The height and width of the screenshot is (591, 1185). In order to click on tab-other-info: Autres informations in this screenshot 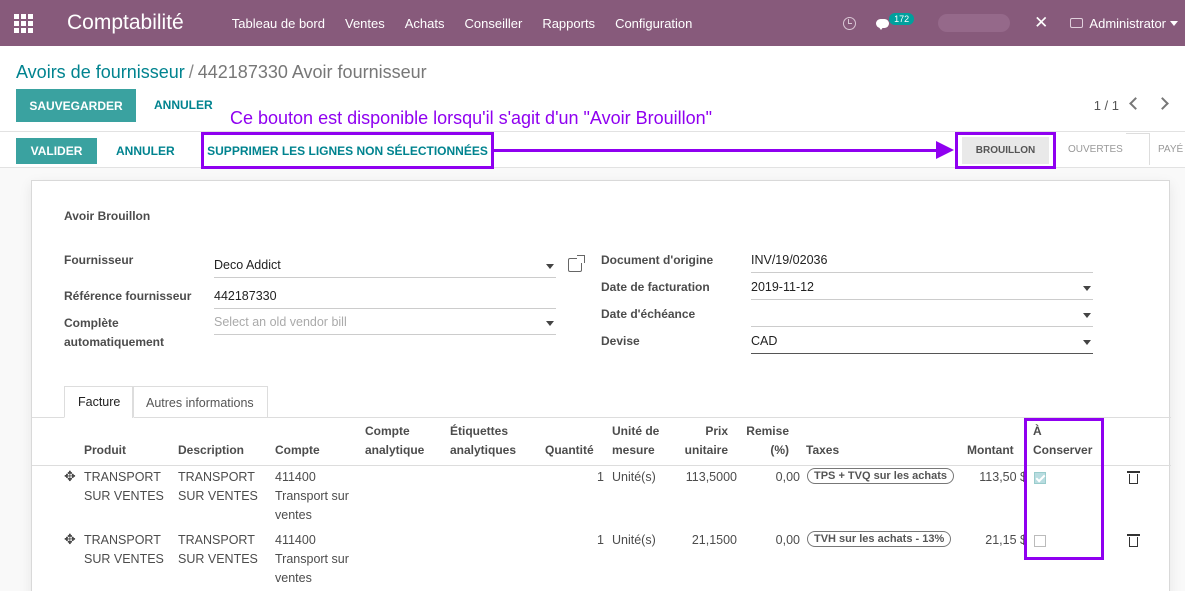, I will do `click(200, 402)`.